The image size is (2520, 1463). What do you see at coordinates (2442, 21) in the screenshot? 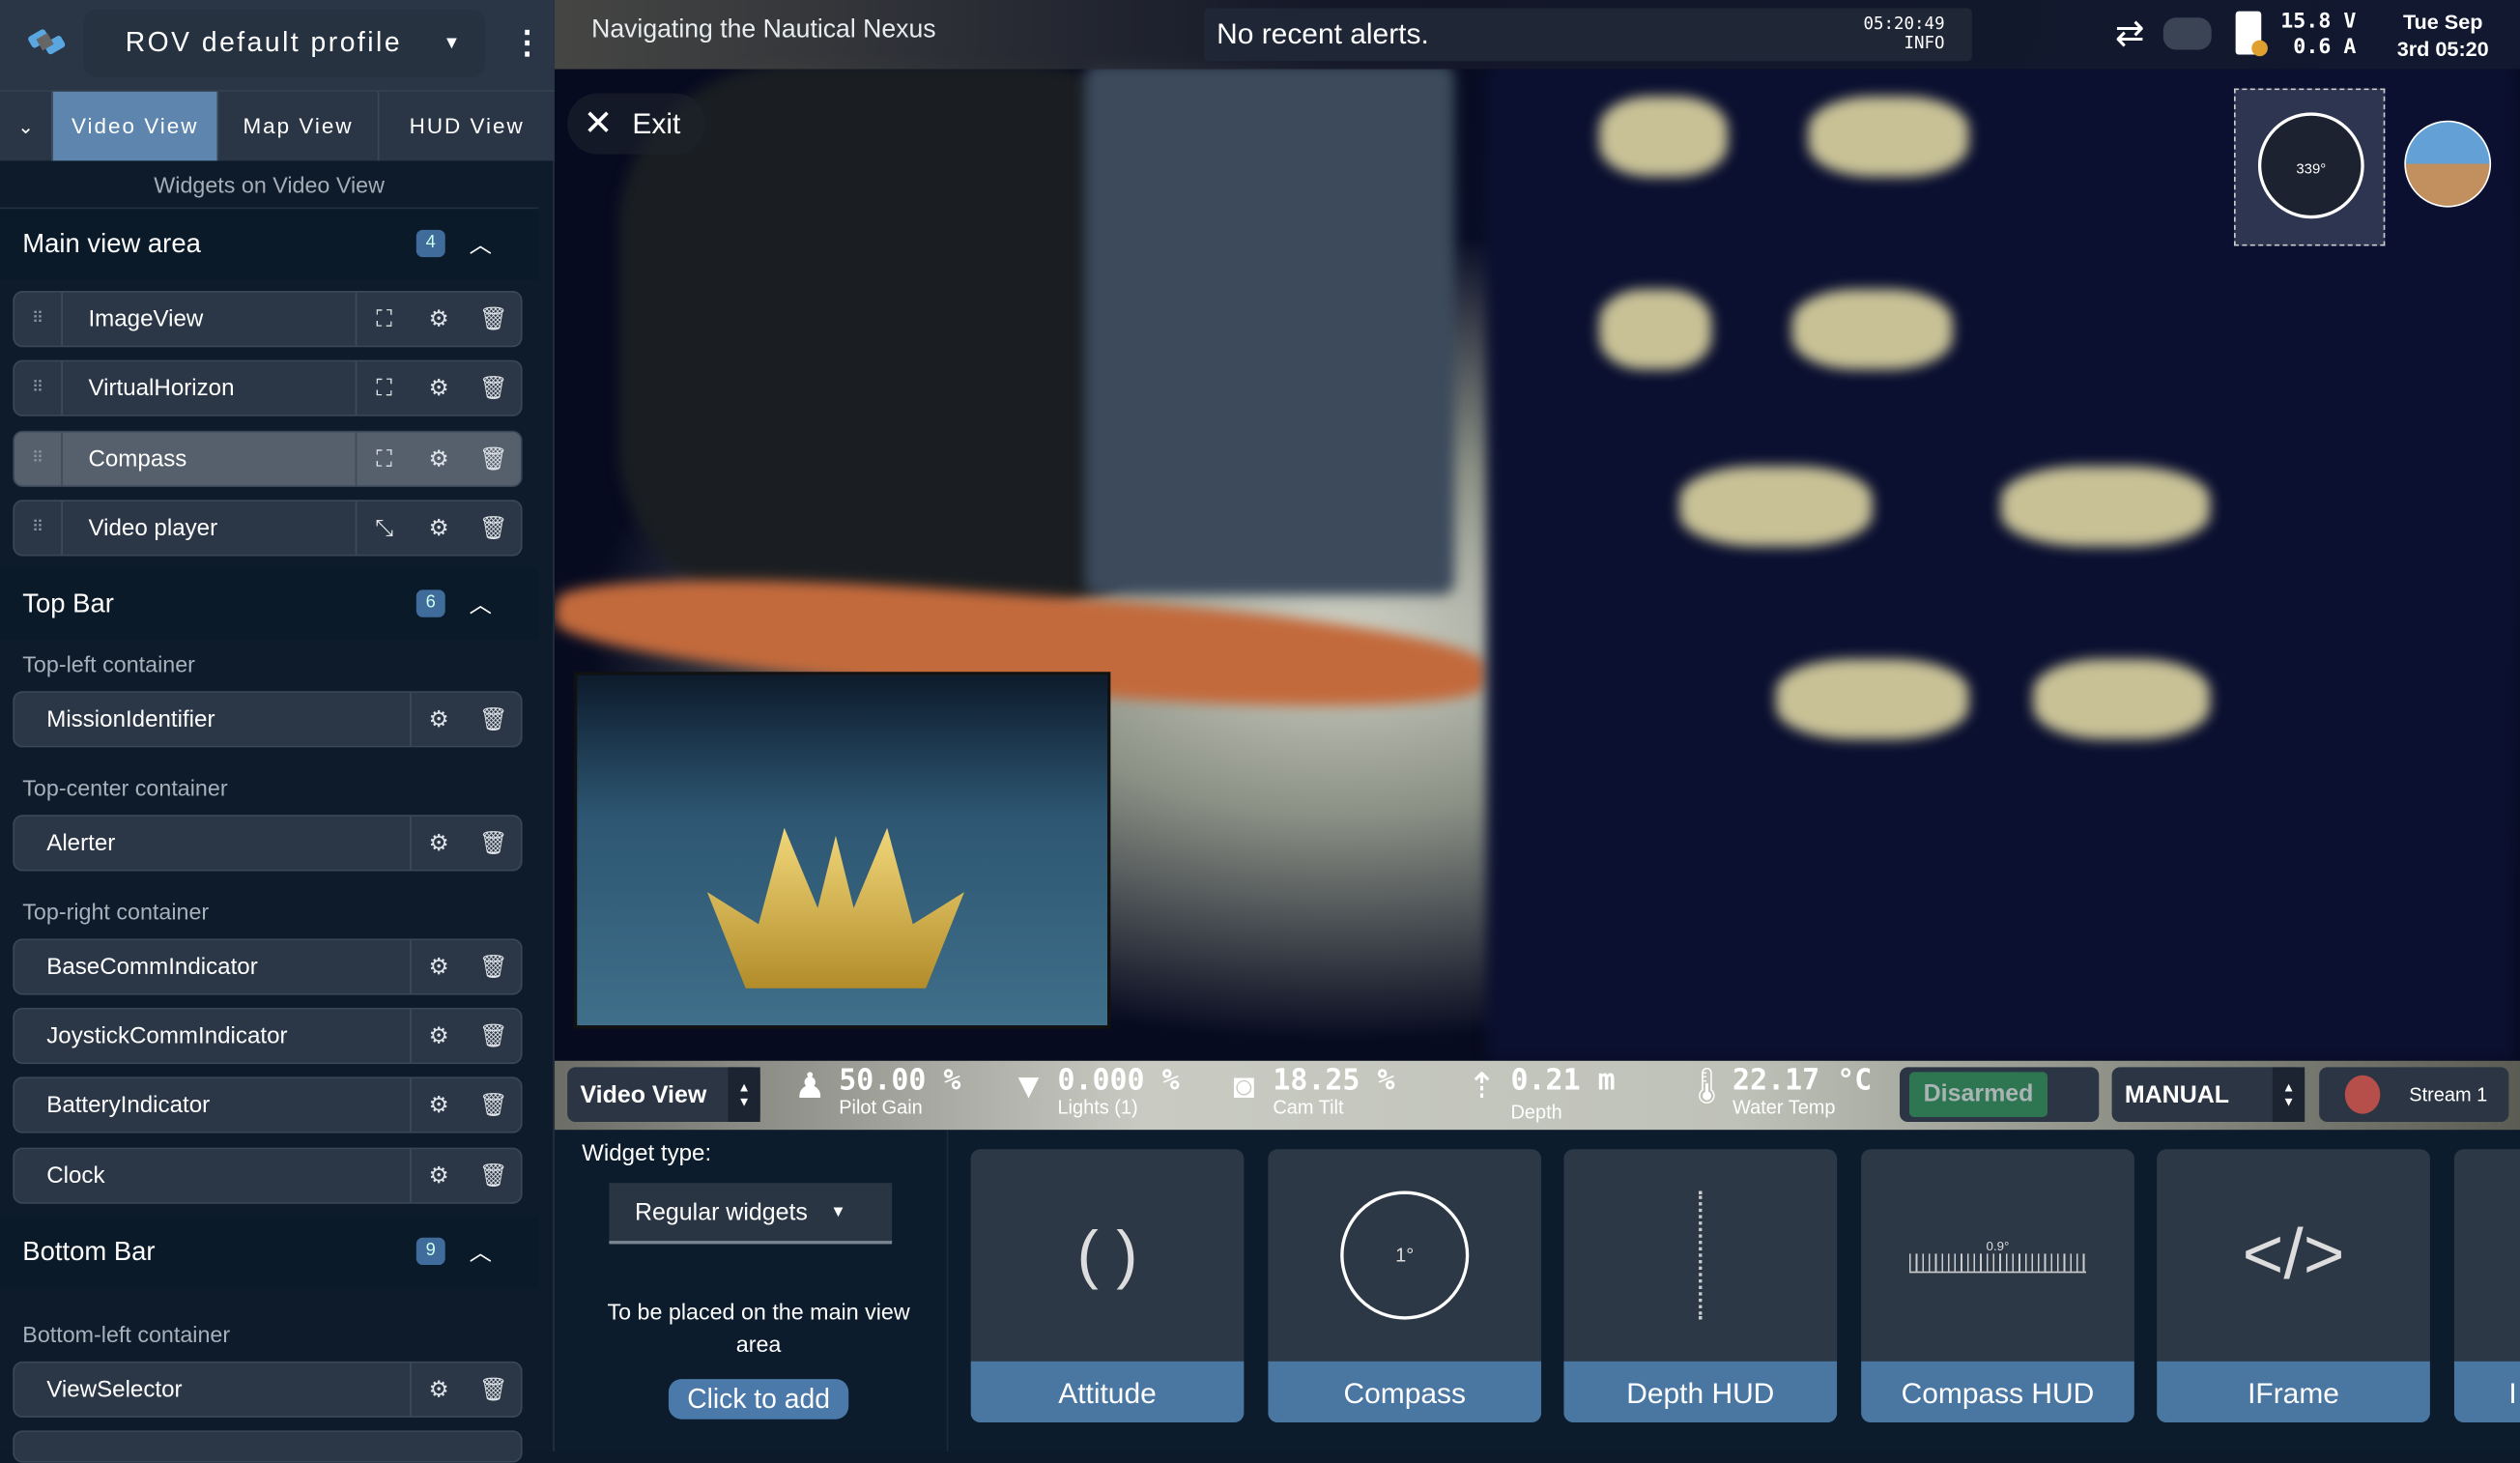
I see `clock-date: Tue Sep` at bounding box center [2442, 21].